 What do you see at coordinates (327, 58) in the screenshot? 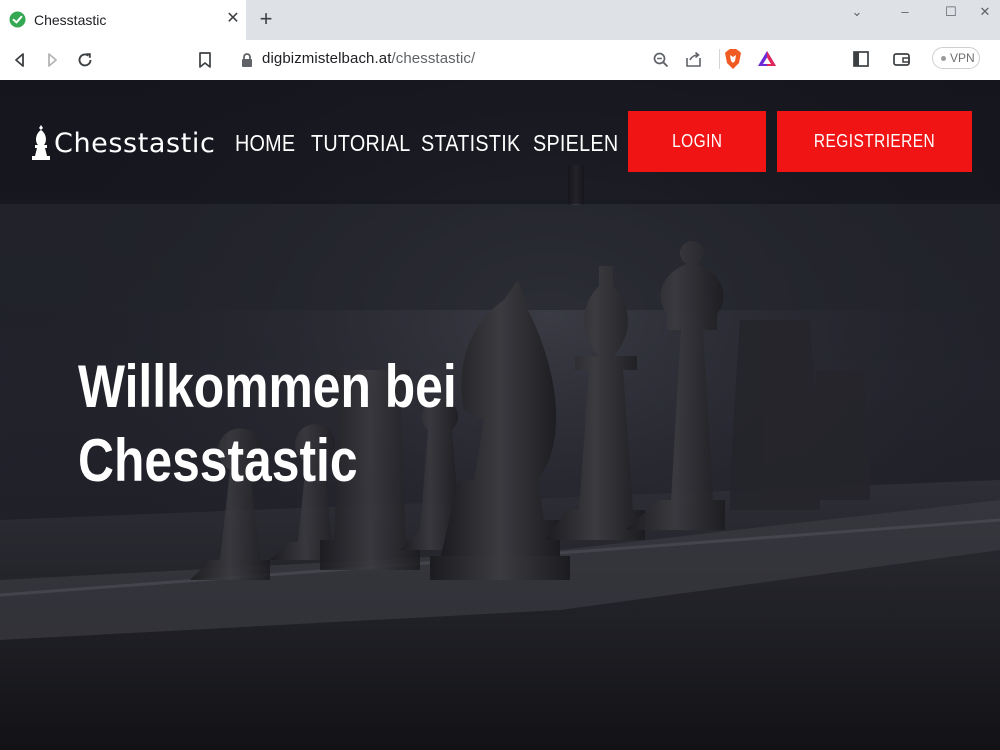
I see `url-host: digbizmistelbach.at` at bounding box center [327, 58].